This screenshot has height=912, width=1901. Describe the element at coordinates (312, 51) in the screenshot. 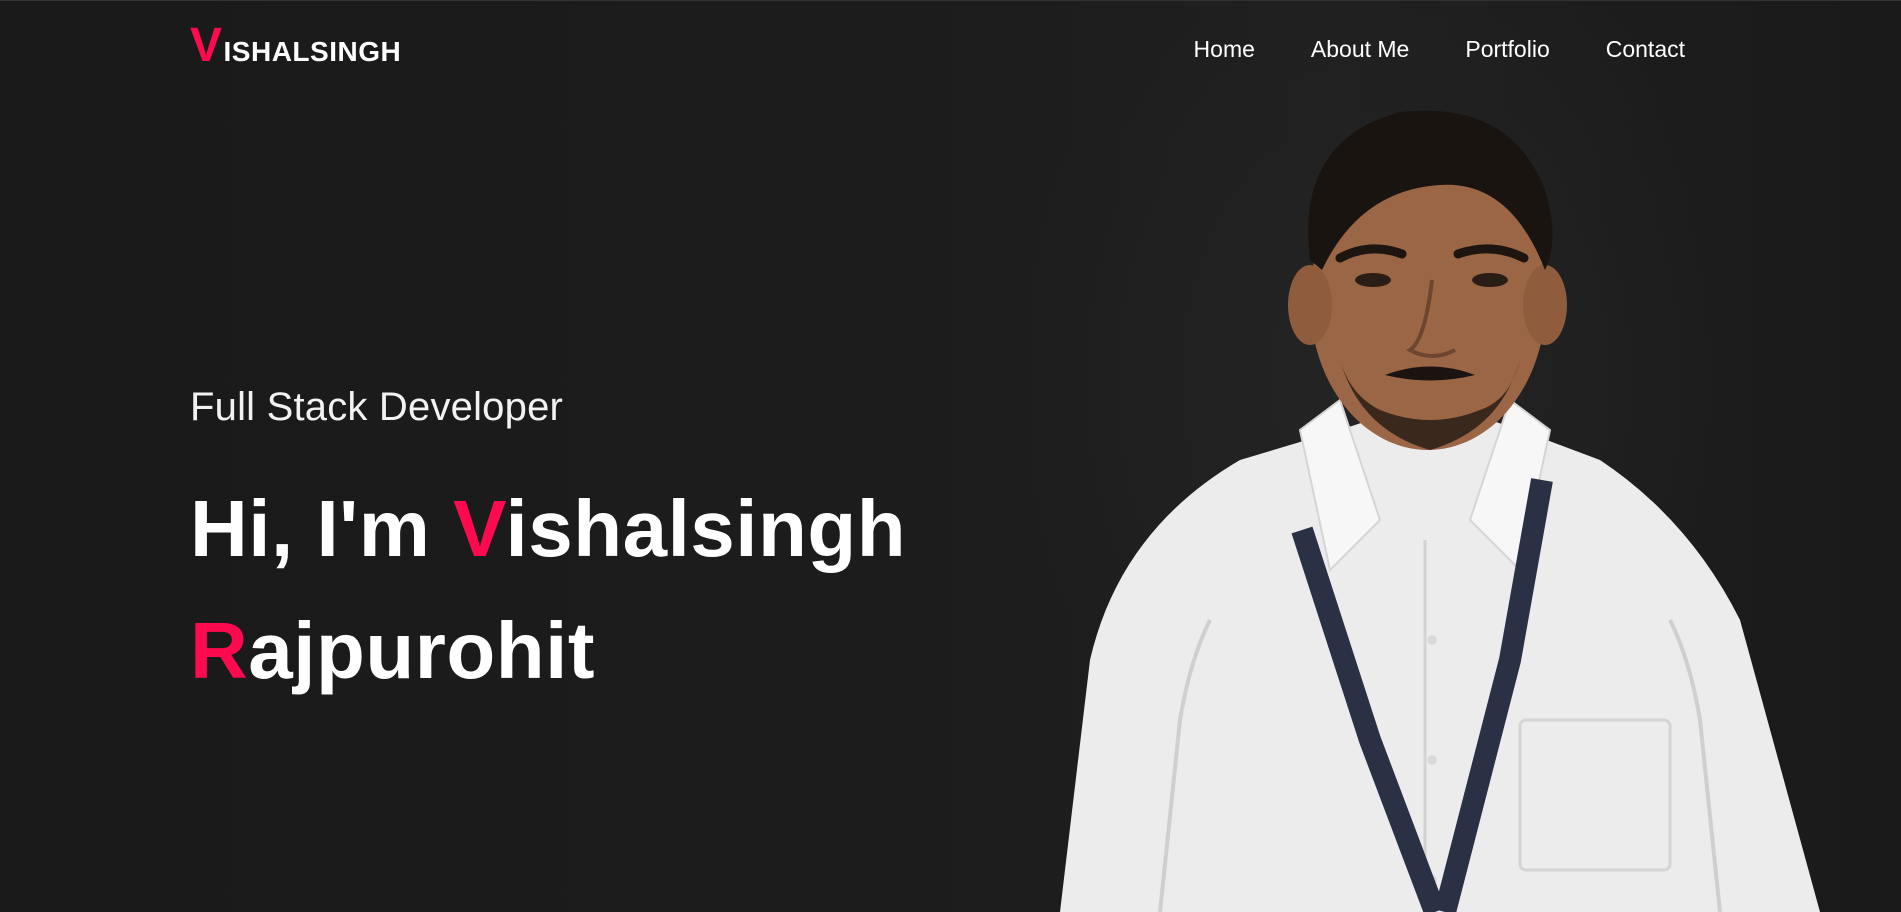

I see `logo-text: ISHALSINGH` at that location.